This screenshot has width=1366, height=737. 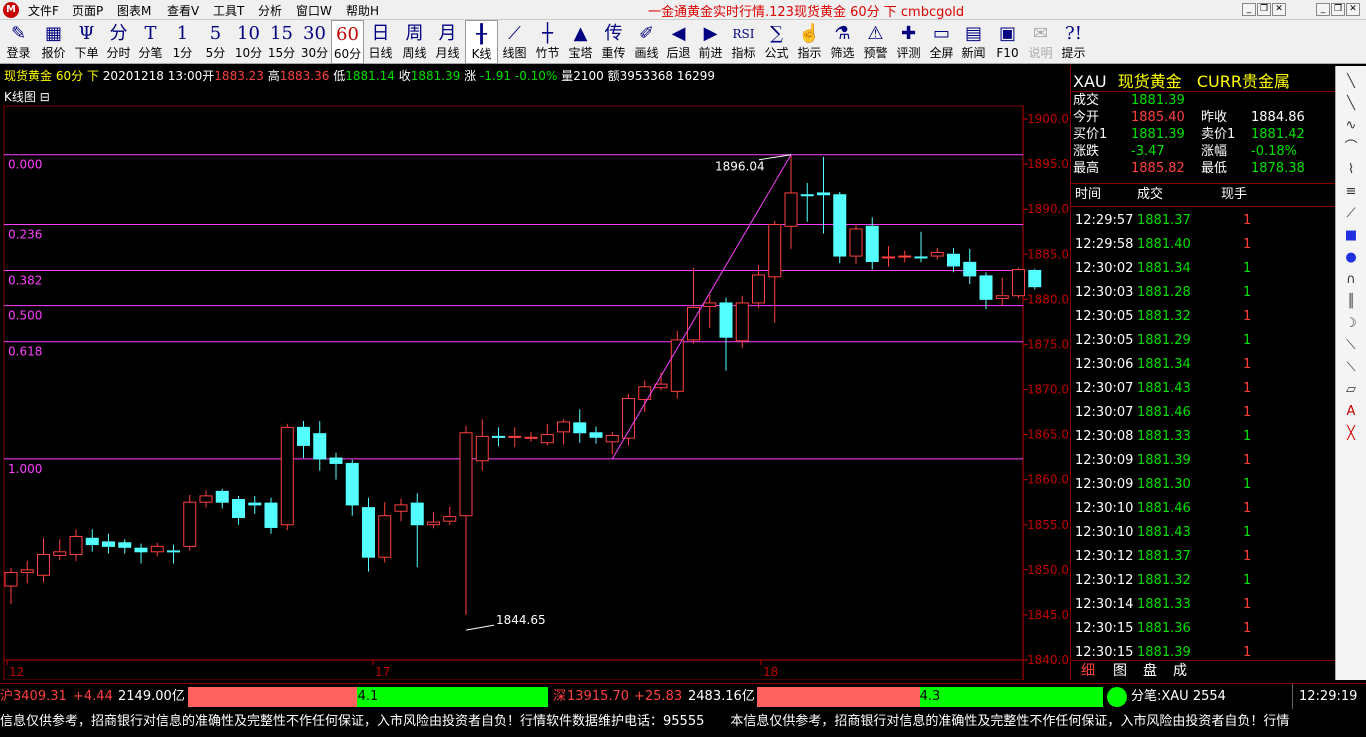 What do you see at coordinates (710, 33) in the screenshot?
I see `toolbar-icon-21: ▶` at bounding box center [710, 33].